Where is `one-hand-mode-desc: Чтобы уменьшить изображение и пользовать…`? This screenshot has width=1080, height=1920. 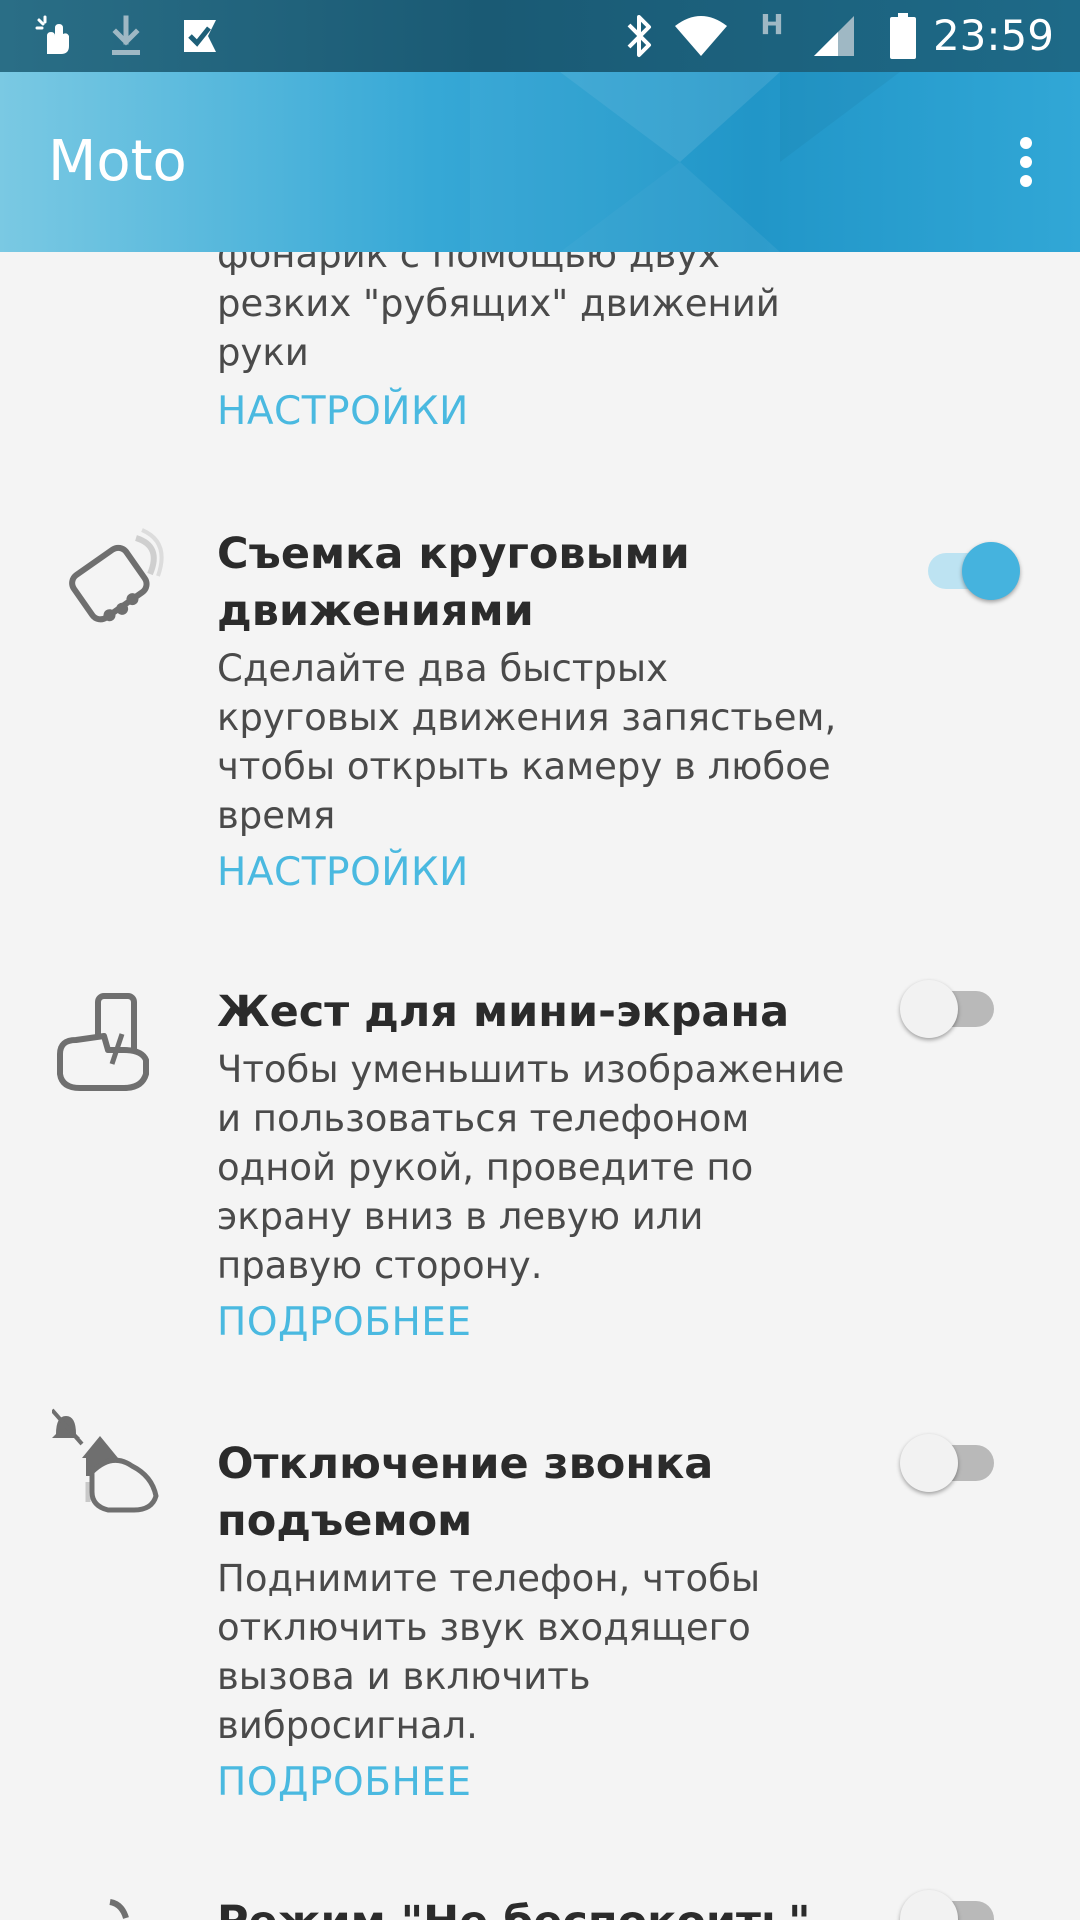
one-hand-mode-desc: Чтобы уменьшить изображение и пользовать… is located at coordinates (531, 1167).